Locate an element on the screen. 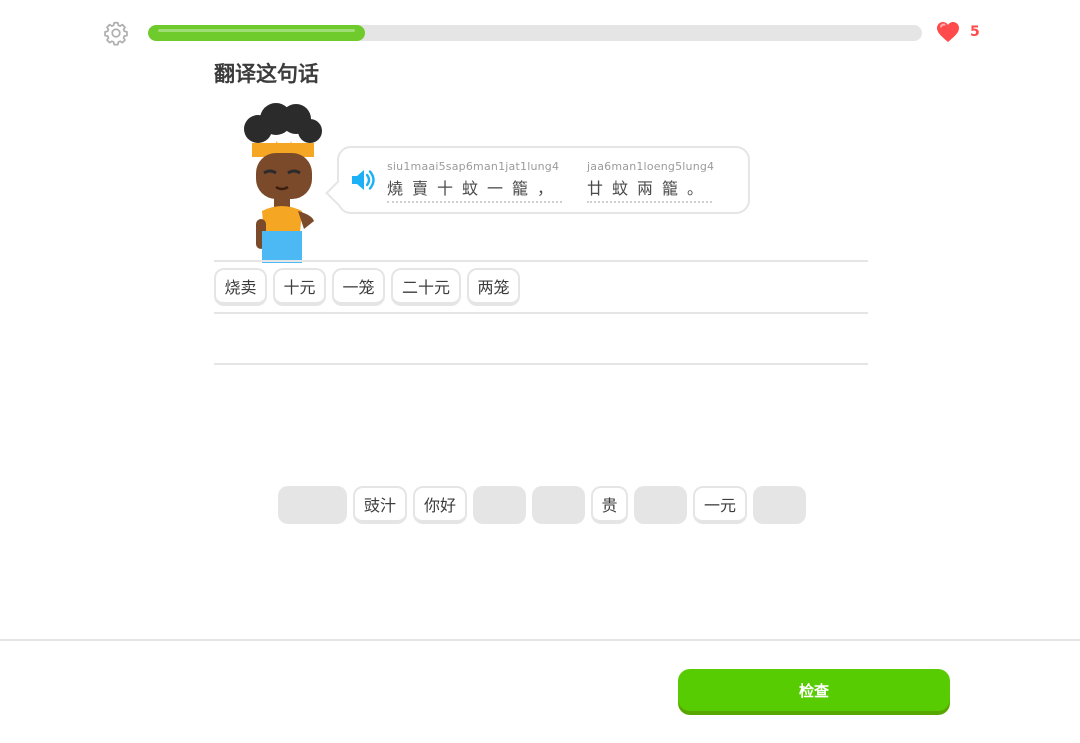 This screenshot has height=743, width=1080. romanization: siu1maai5sap6man1jat1lung4 is located at coordinates (473, 166).